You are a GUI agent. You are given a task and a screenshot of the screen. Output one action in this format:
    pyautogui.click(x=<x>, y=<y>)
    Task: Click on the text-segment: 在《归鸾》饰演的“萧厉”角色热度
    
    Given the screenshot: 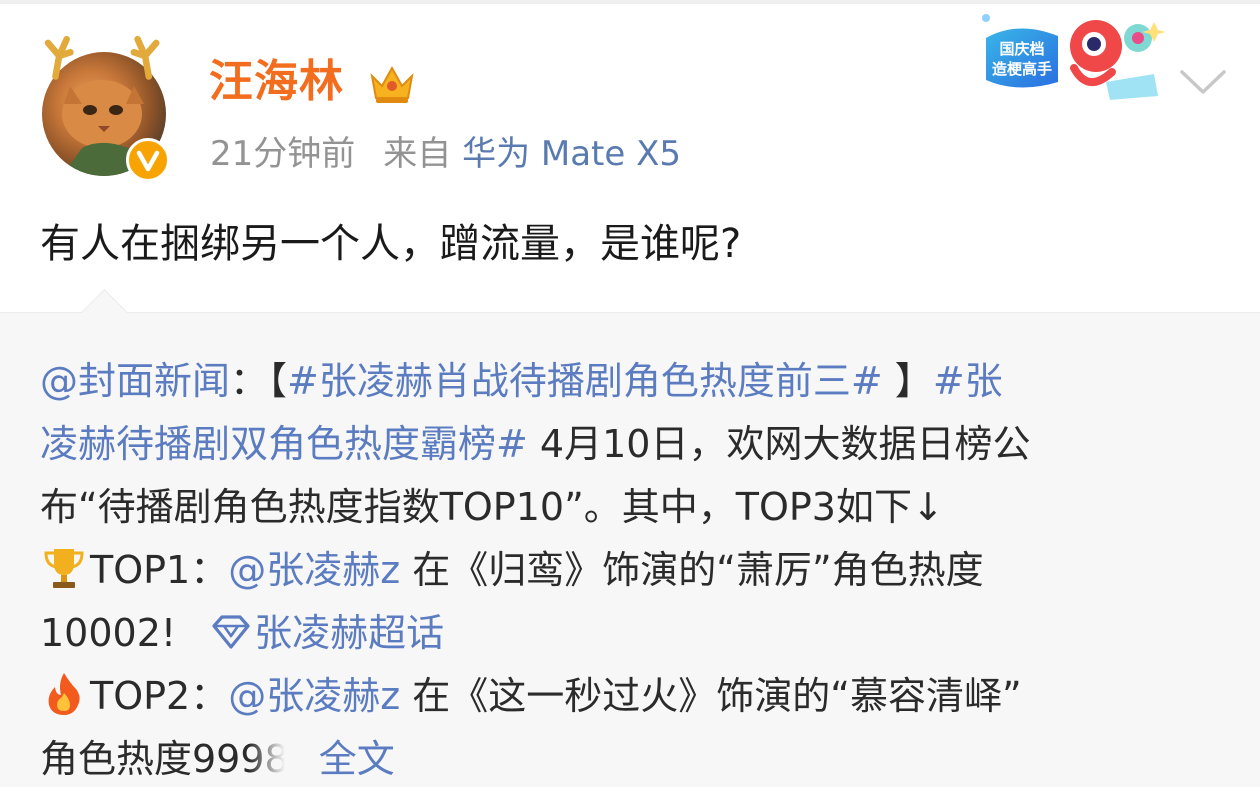 What is the action you would take?
    pyautogui.click(x=692, y=570)
    